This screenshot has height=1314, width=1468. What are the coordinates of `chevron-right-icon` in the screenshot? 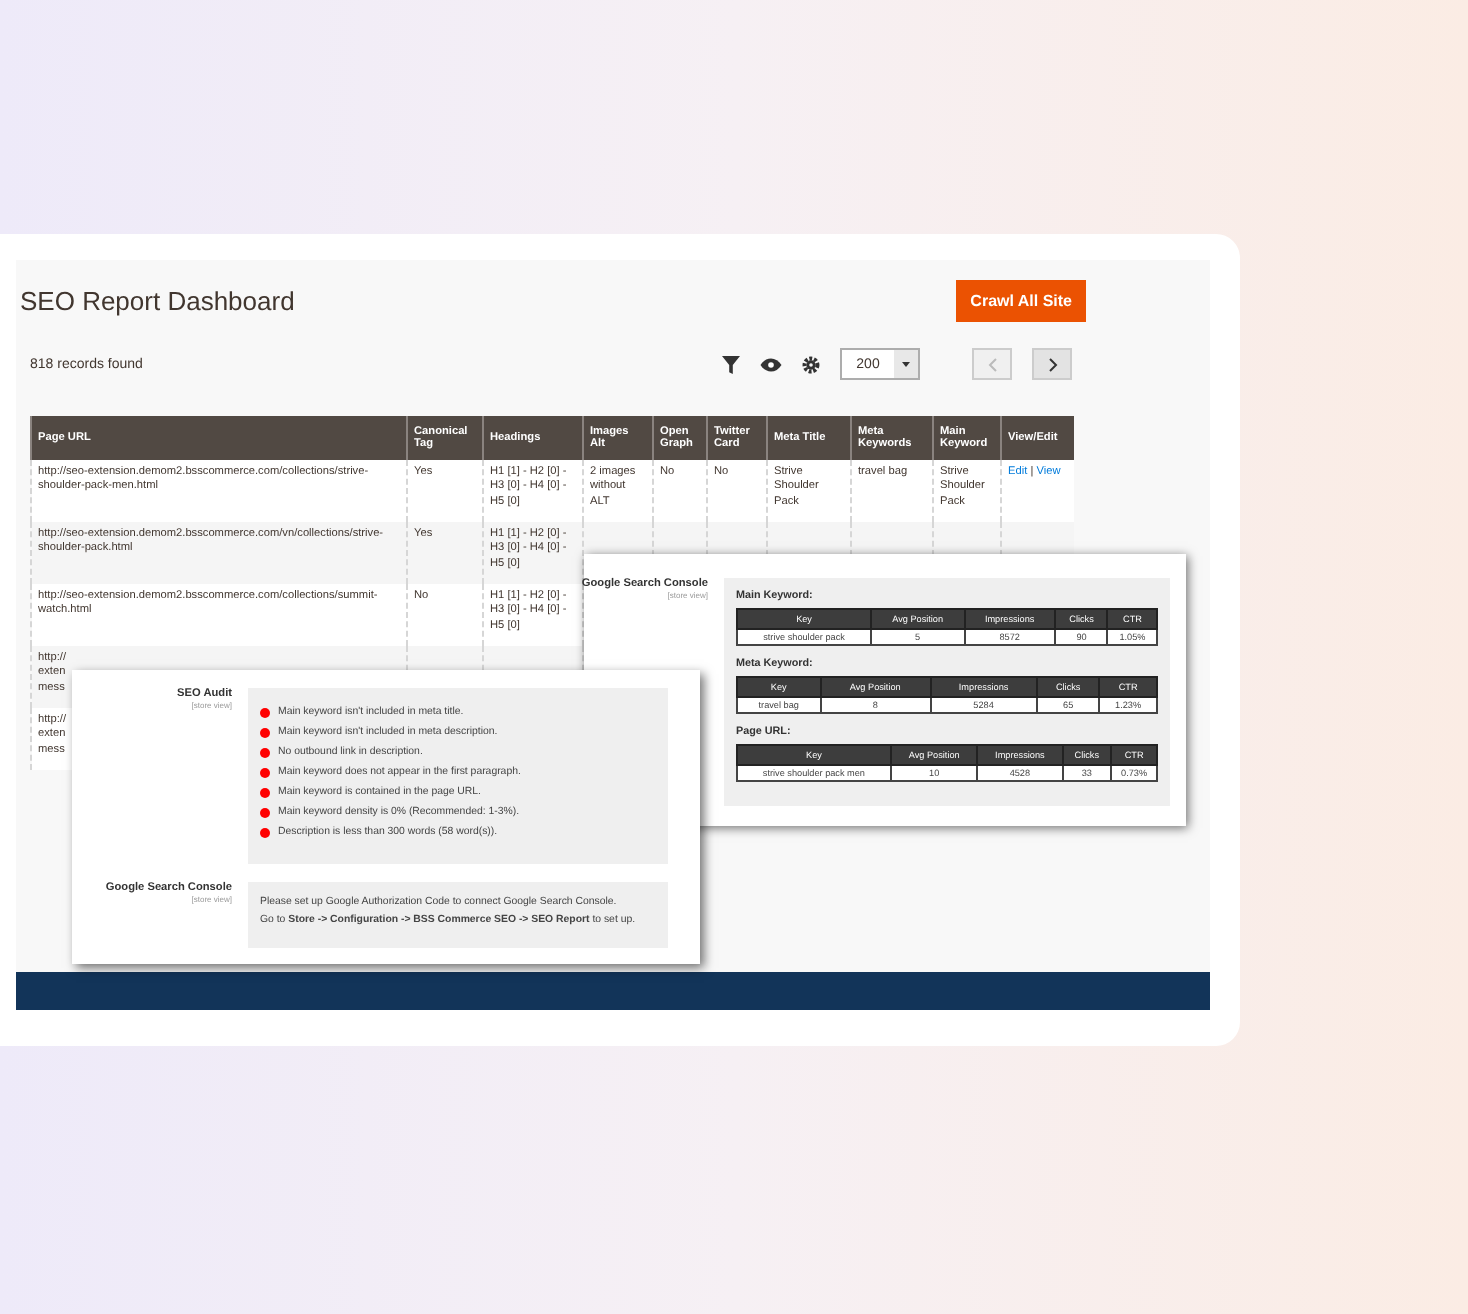 It's located at (1052, 364).